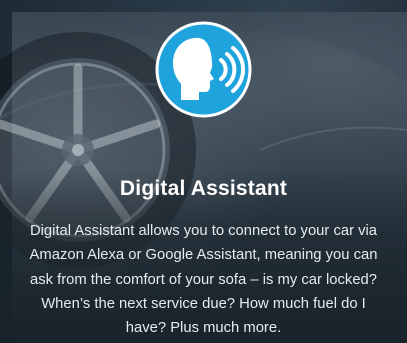 This screenshot has height=343, width=407. I want to click on voice-assistant-icon, so click(203, 69).